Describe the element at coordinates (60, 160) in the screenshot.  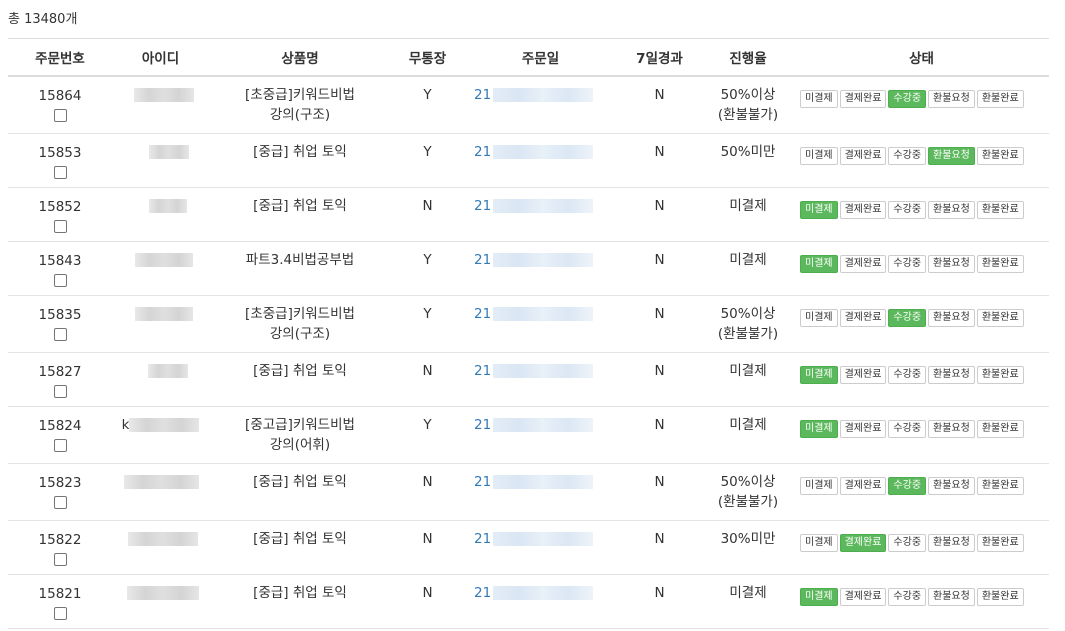
I see `order-number-cell: 15853` at that location.